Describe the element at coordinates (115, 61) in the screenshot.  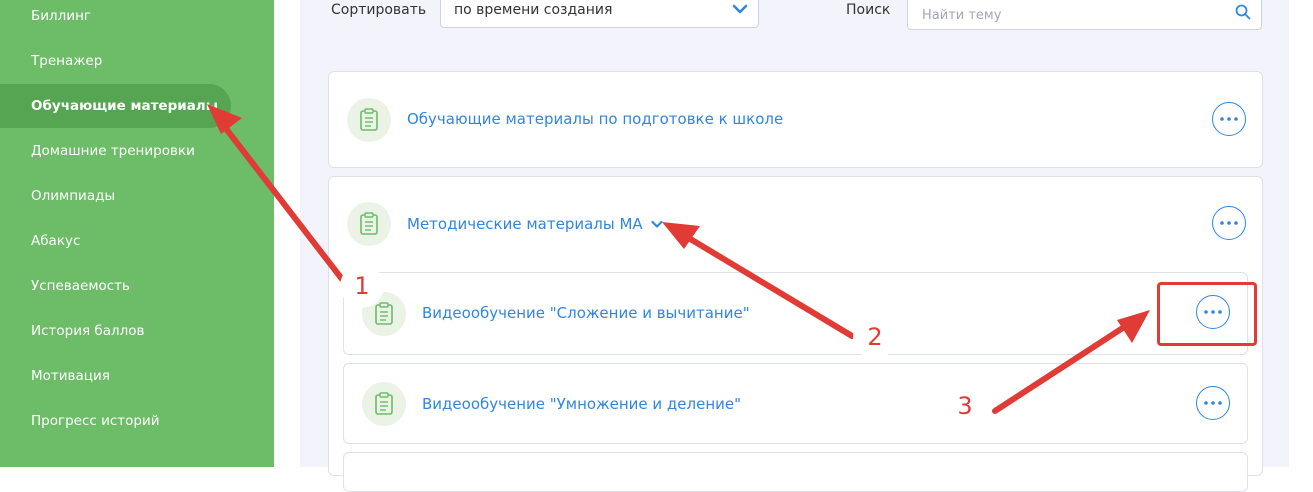
I see `sidebar-item-trainer: Тренажер` at that location.